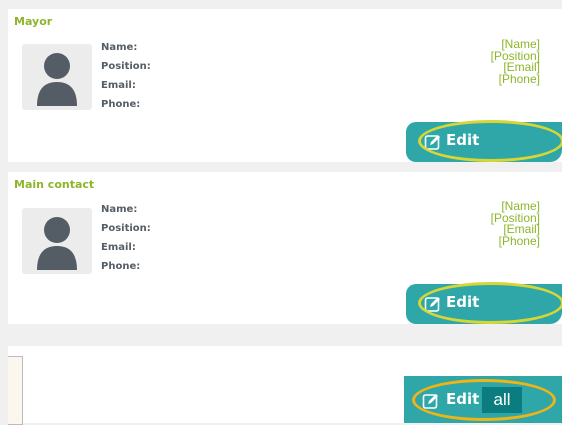  I want to click on mayor-values: [Name] [Position] [Email] [Phone], so click(515, 62).